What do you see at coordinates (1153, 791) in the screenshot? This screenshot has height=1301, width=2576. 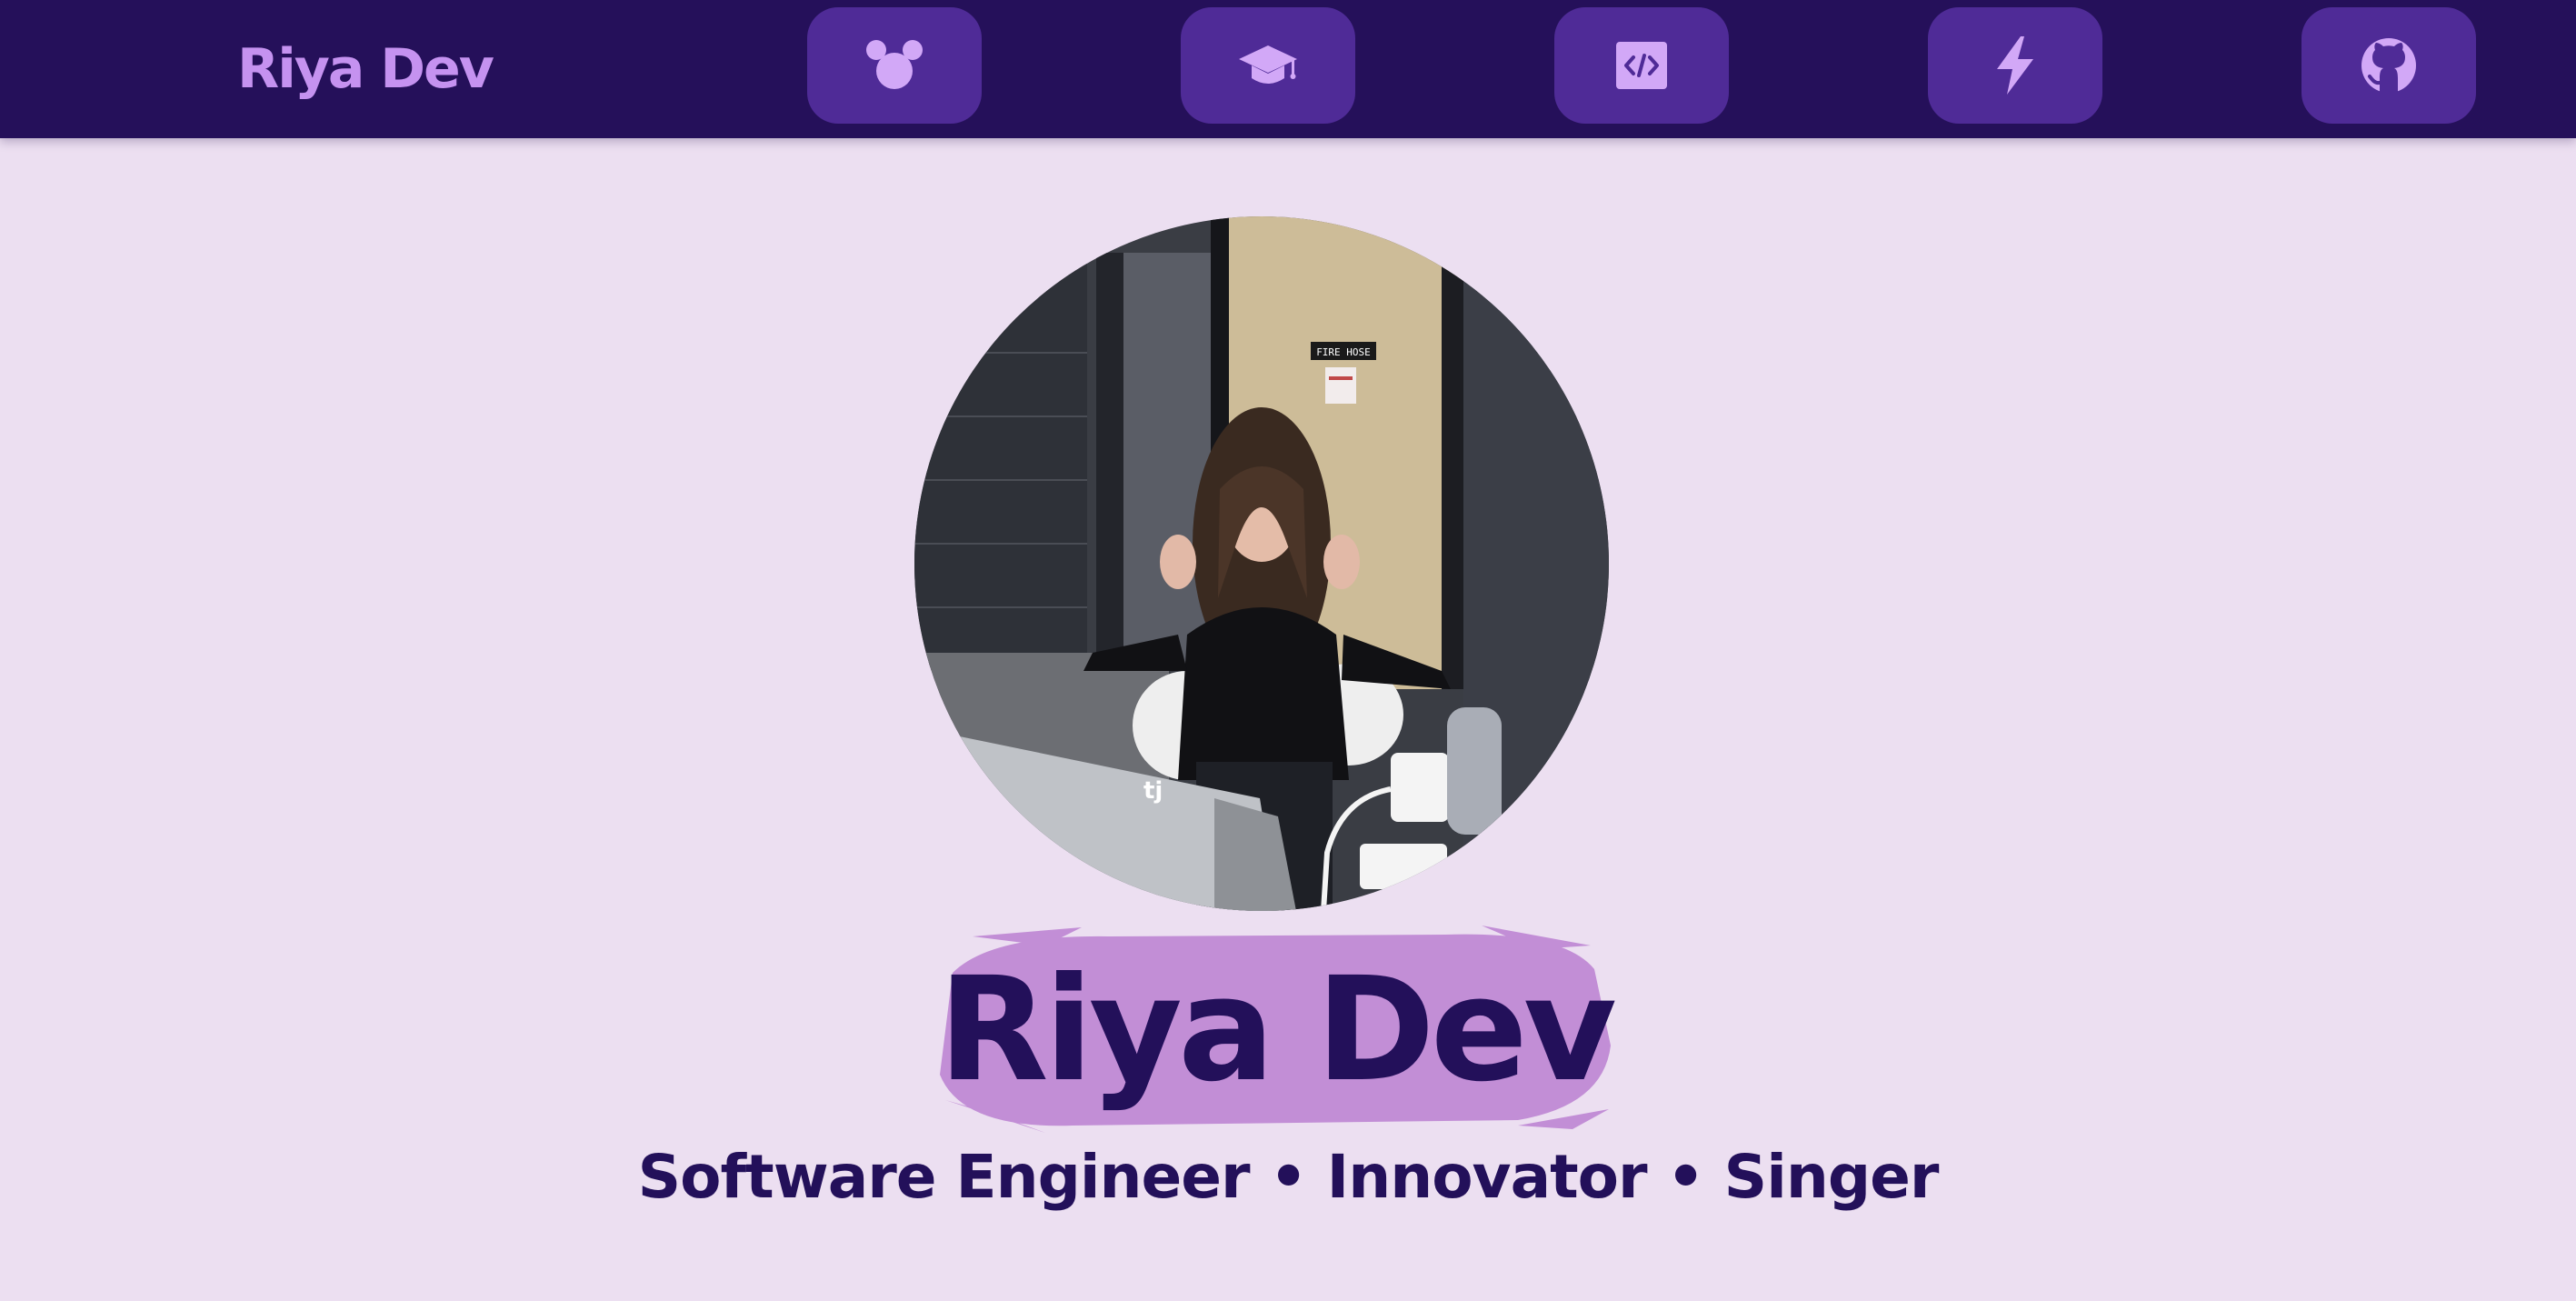 I see `laptop-sticker-text: tj` at bounding box center [1153, 791].